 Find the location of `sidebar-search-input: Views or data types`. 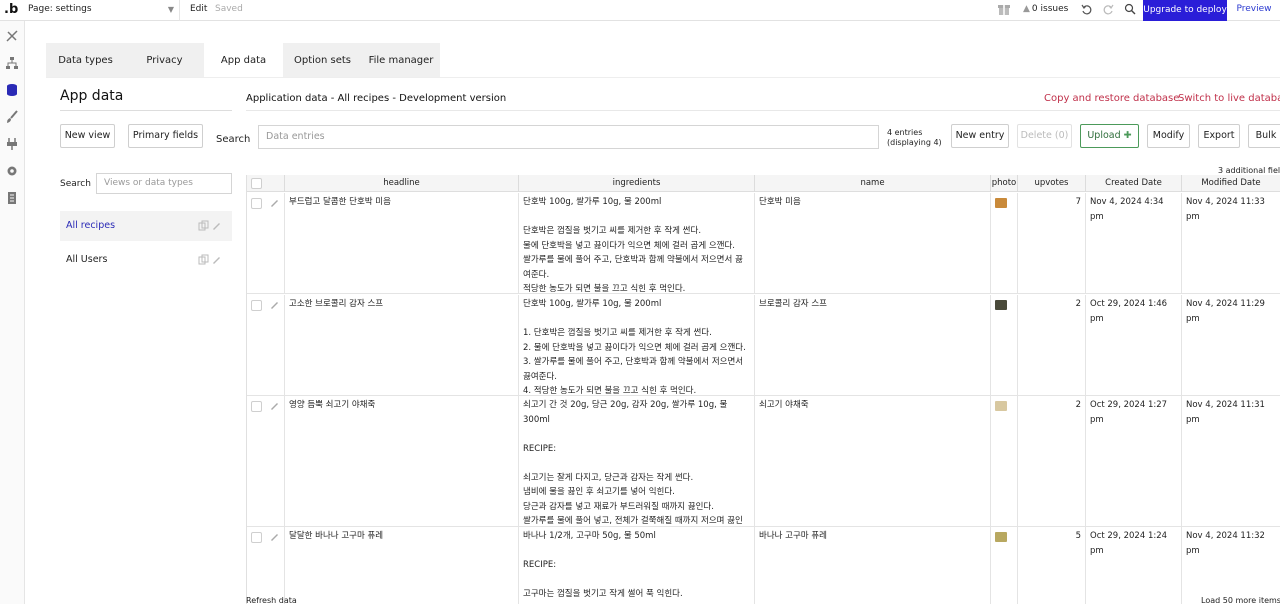

sidebar-search-input: Views or data types is located at coordinates (164, 183).